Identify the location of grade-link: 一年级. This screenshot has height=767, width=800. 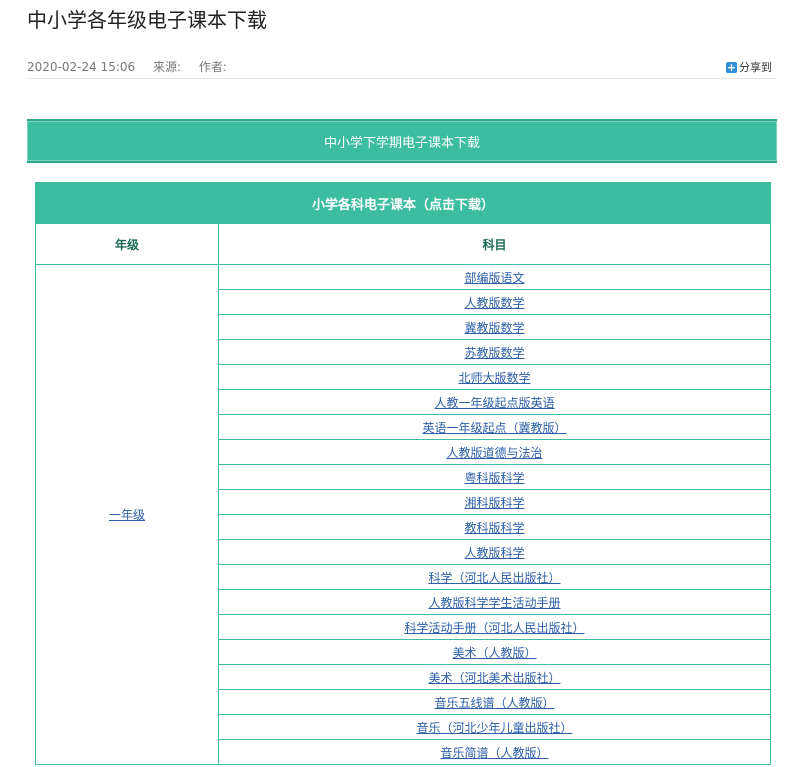
(127, 515).